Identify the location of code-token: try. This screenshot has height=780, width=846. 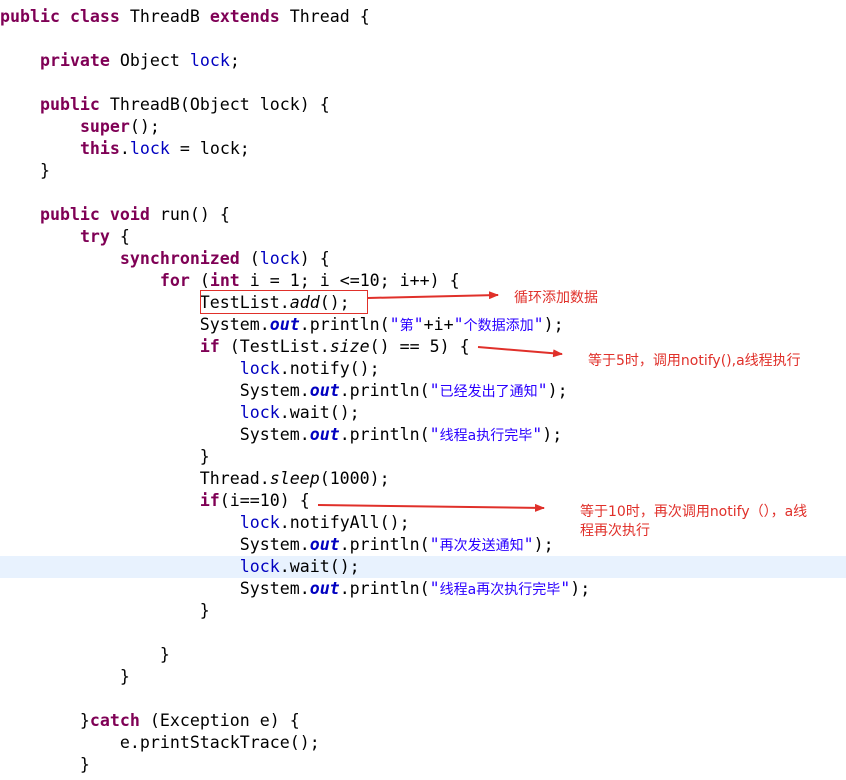
(94, 236).